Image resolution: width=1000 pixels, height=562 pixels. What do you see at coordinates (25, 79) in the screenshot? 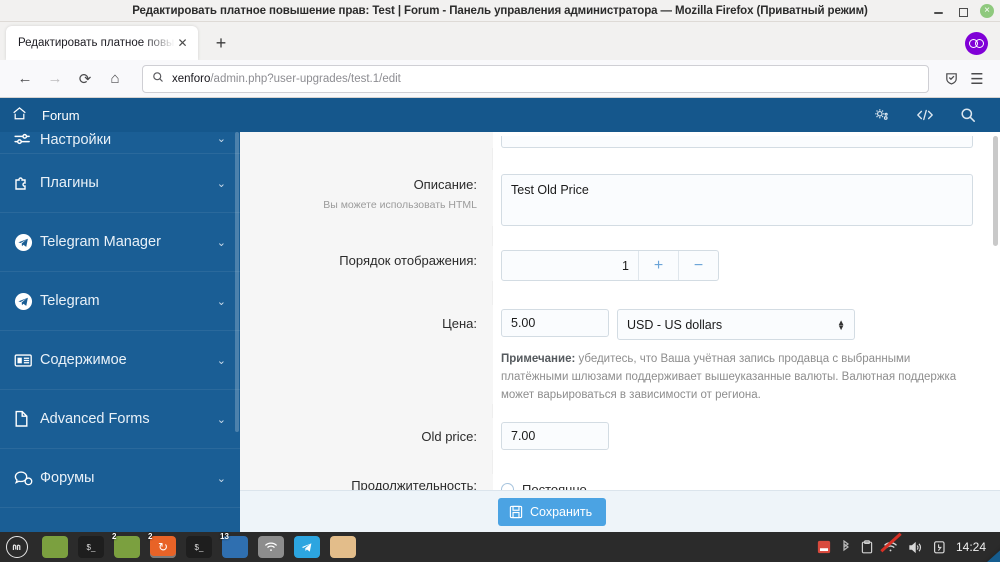
I see `back-icon: ←` at bounding box center [25, 79].